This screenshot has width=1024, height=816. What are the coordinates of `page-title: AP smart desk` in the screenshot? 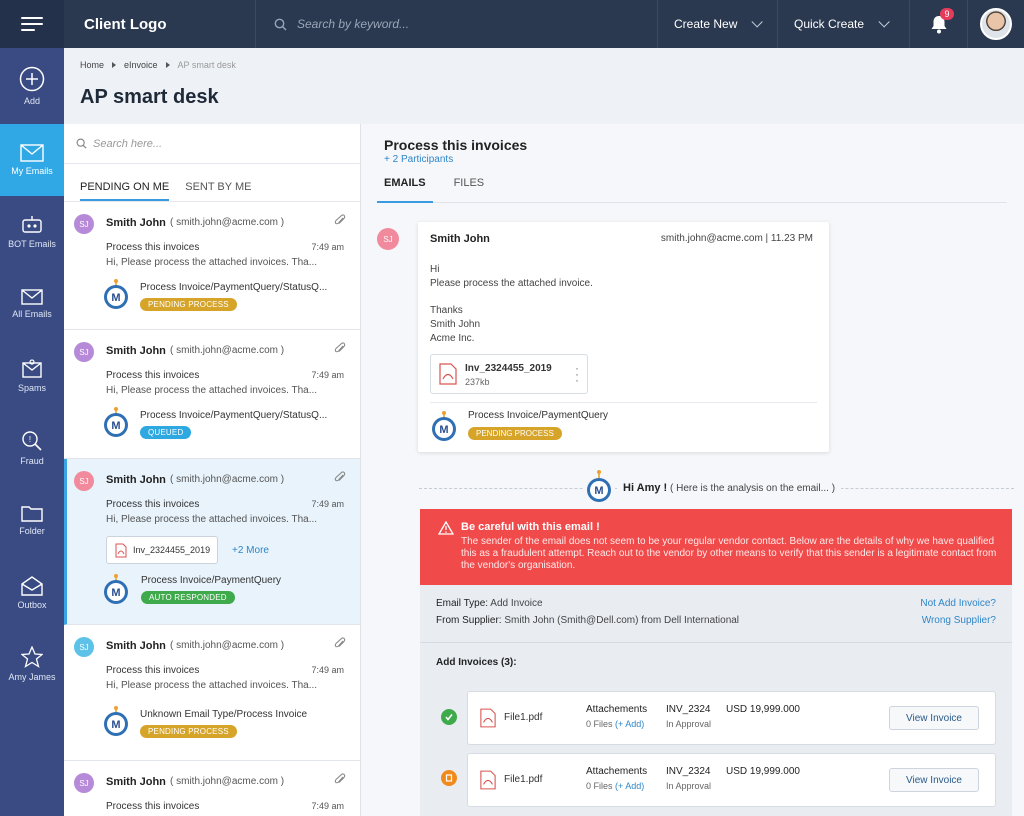 It's located at (149, 97).